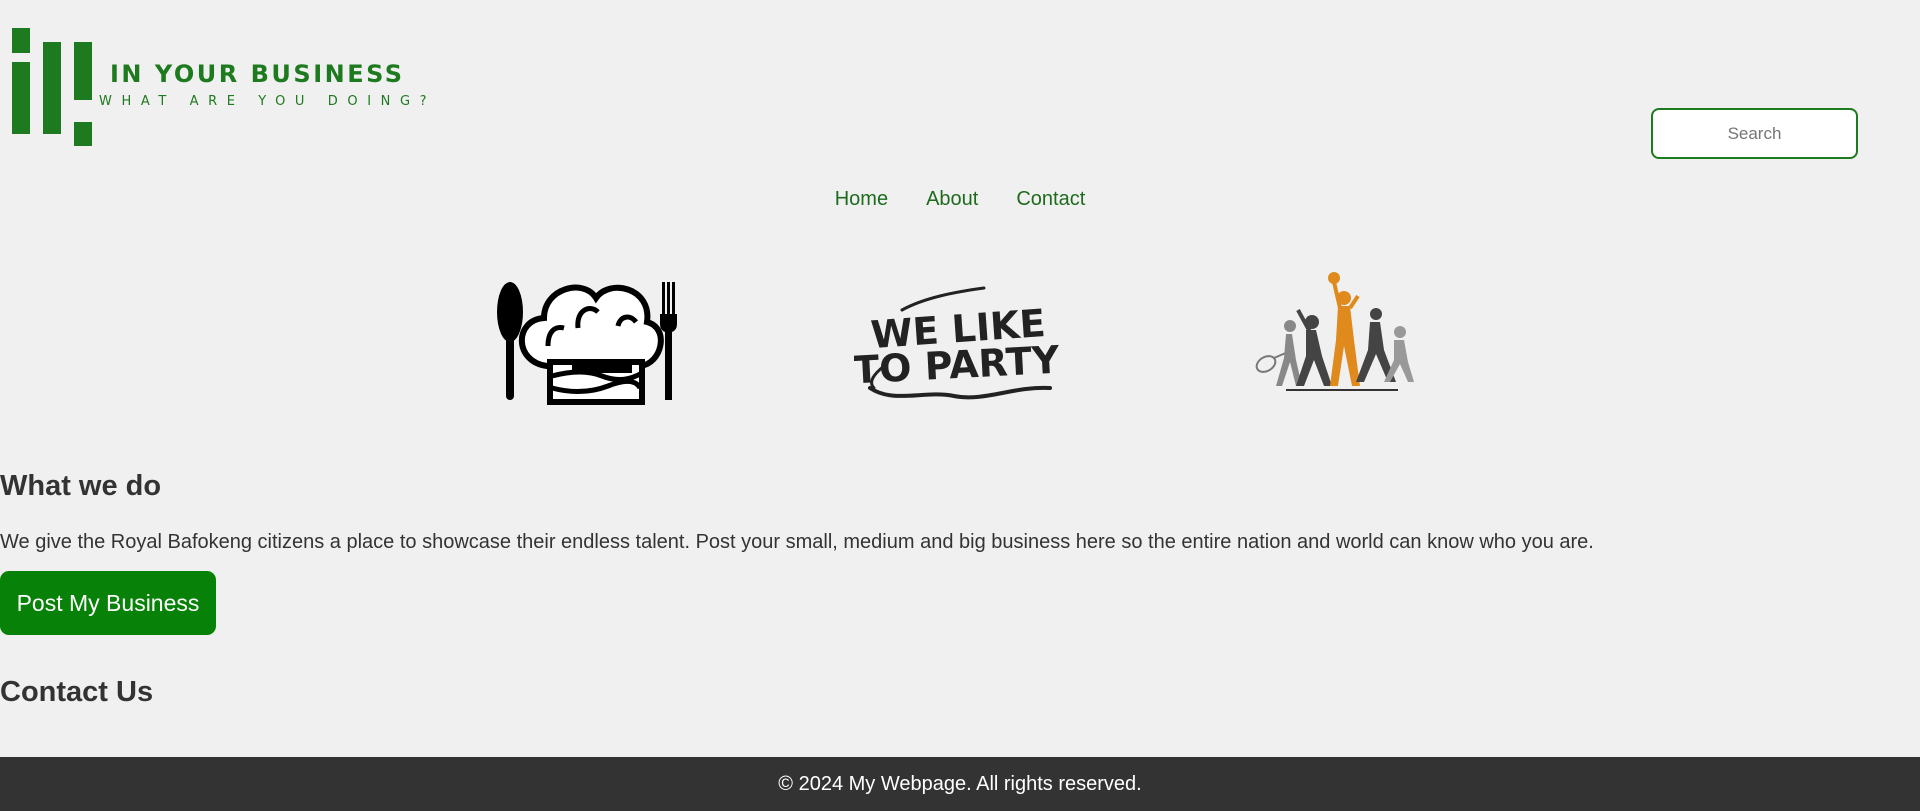  I want to click on logo-title: IN YOUR BUSINESS, so click(257, 74).